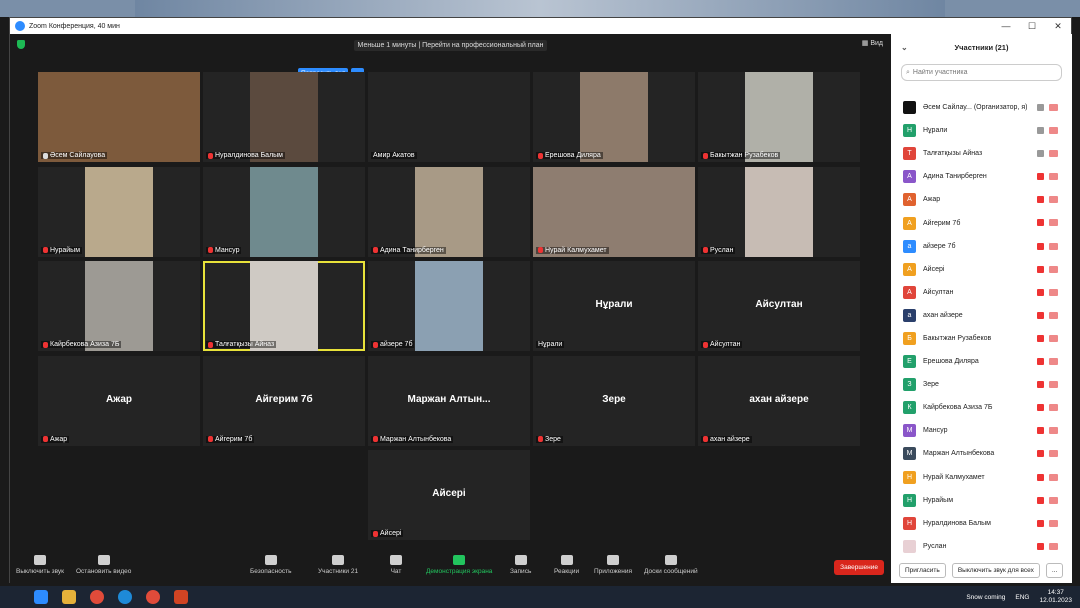 The height and width of the screenshot is (608, 1080). What do you see at coordinates (981, 269) in the screenshot?
I see `participant-row: А Айсері` at bounding box center [981, 269].